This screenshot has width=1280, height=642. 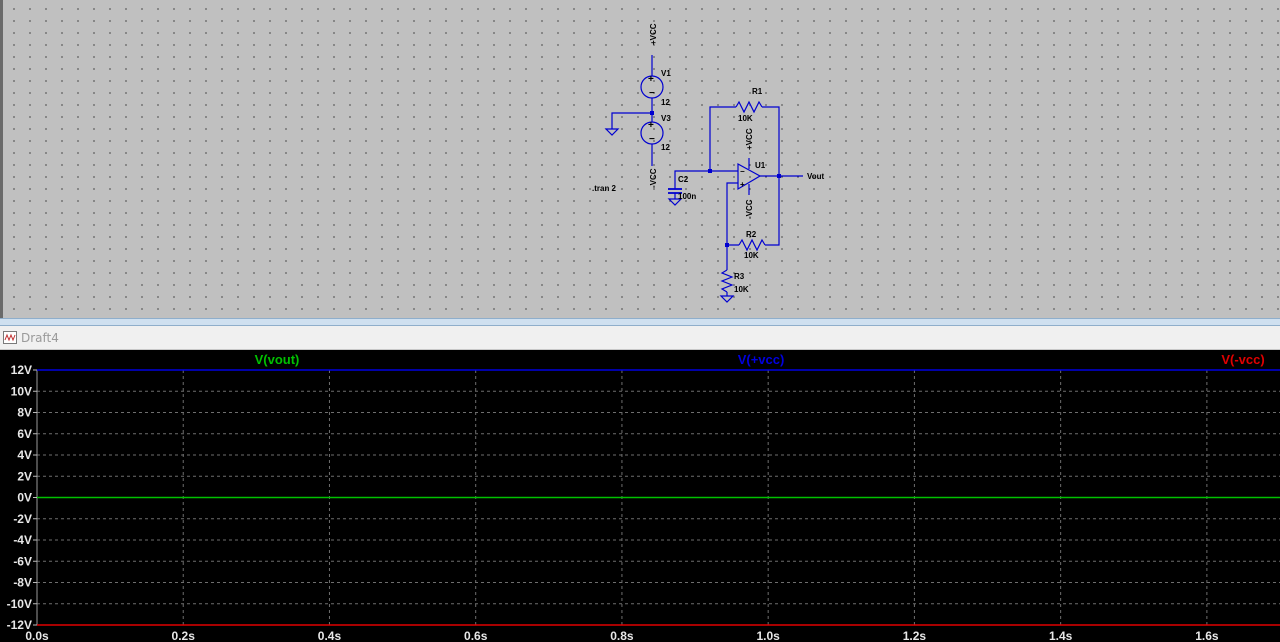 I want to click on x-tick-label: 0.2s, so click(x=184, y=635).